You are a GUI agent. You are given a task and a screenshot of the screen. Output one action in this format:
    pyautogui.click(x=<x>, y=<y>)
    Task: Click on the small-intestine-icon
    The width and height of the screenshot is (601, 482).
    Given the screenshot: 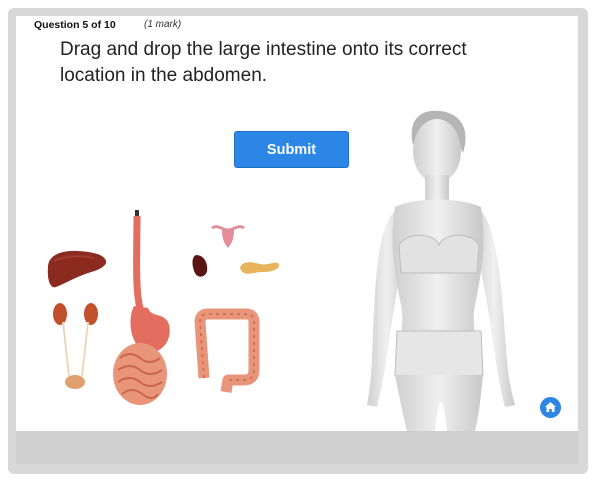 What is the action you would take?
    pyautogui.click(x=140, y=374)
    